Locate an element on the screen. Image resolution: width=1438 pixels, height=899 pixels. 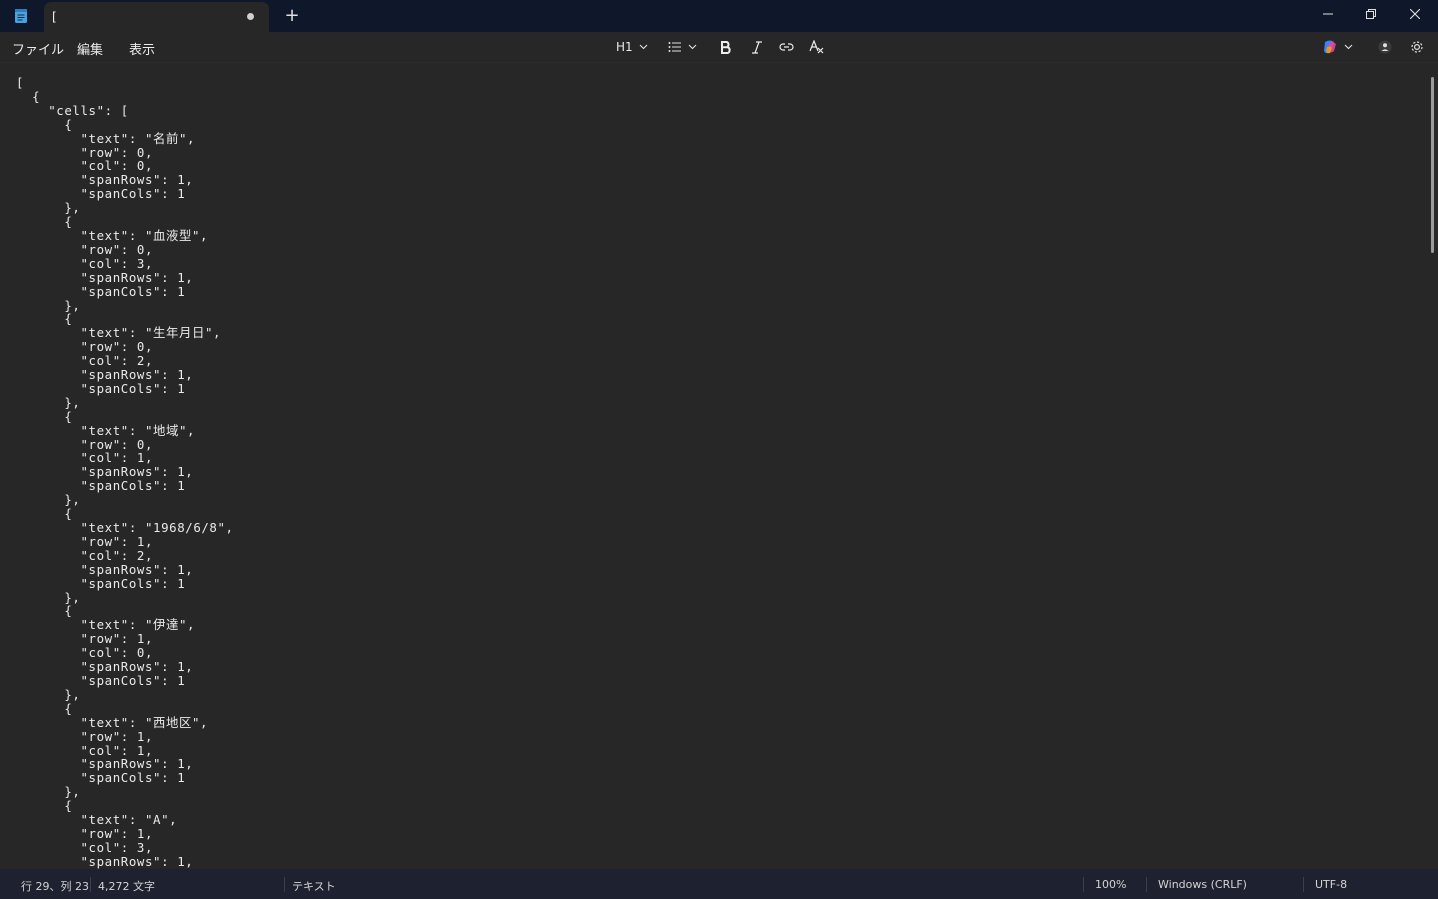
link-button is located at coordinates (786, 47).